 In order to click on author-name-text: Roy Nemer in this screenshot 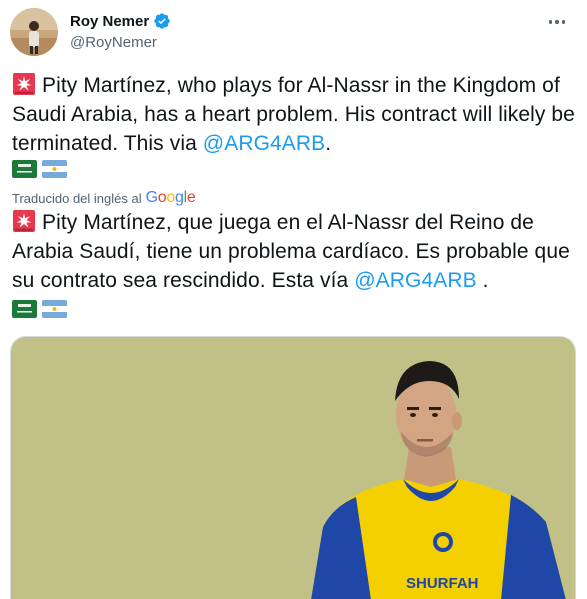, I will do `click(109, 21)`.